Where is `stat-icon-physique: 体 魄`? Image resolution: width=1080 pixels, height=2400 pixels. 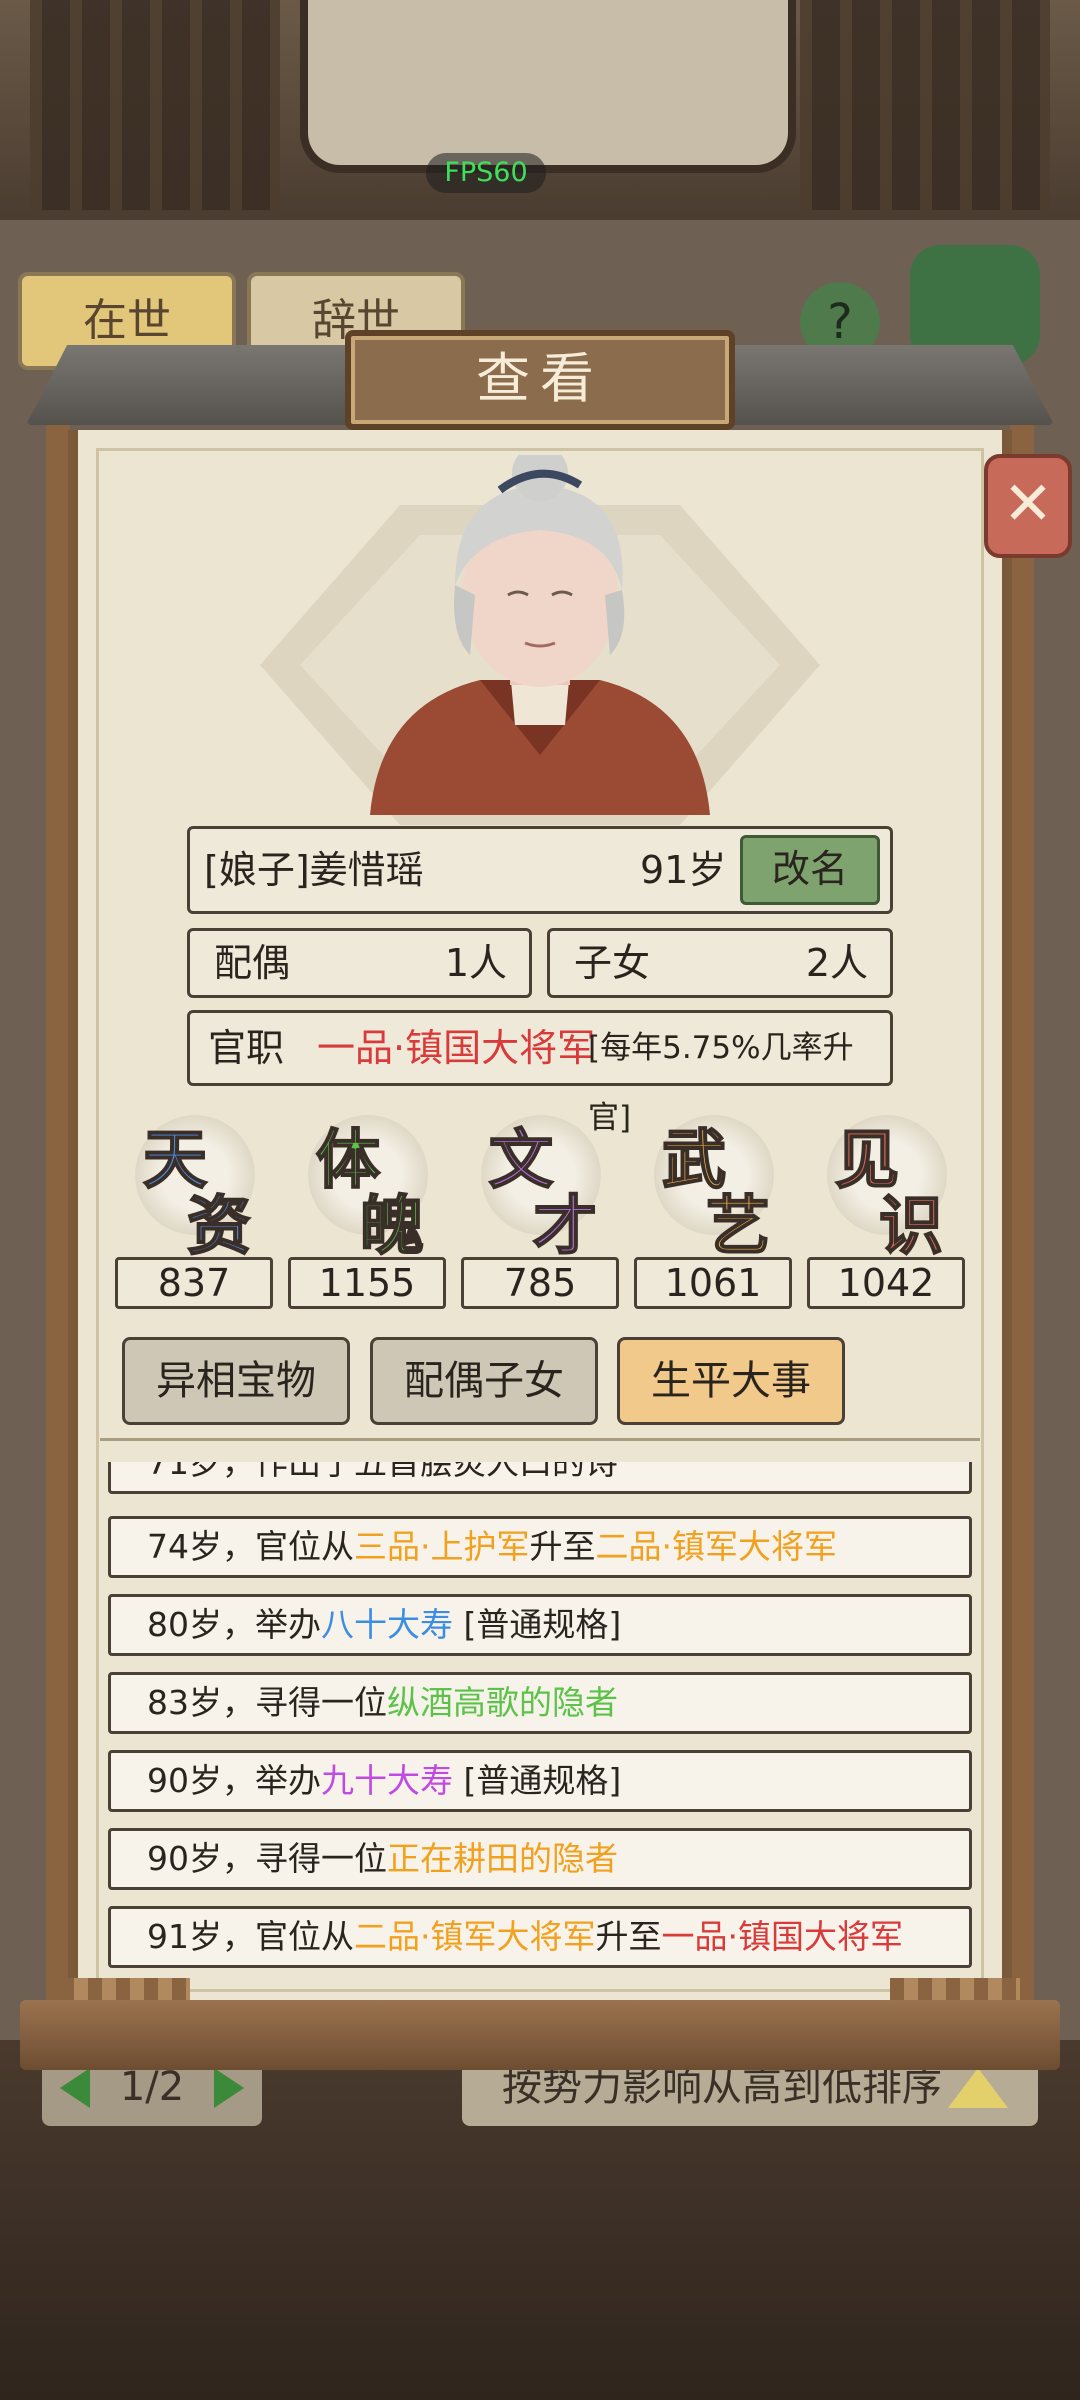 stat-icon-physique: 体 魄 is located at coordinates (368, 1185).